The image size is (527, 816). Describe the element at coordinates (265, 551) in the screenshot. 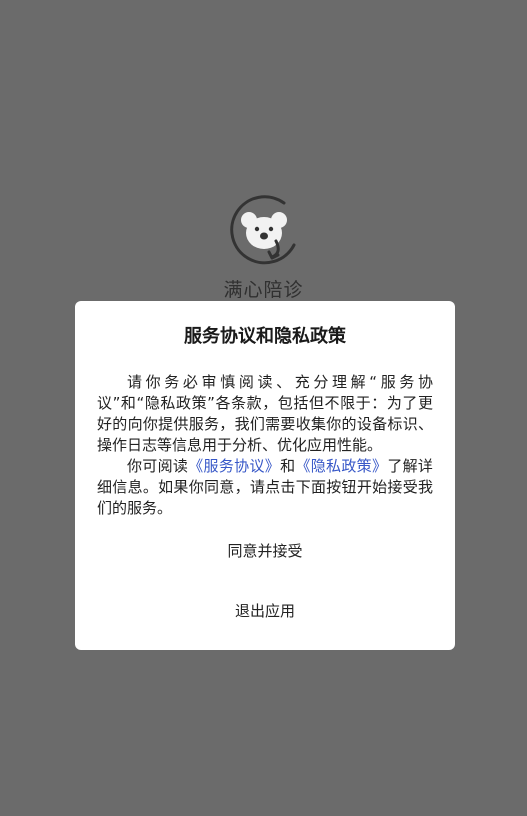

I see `agree-accept-button: 同意并接受` at that location.